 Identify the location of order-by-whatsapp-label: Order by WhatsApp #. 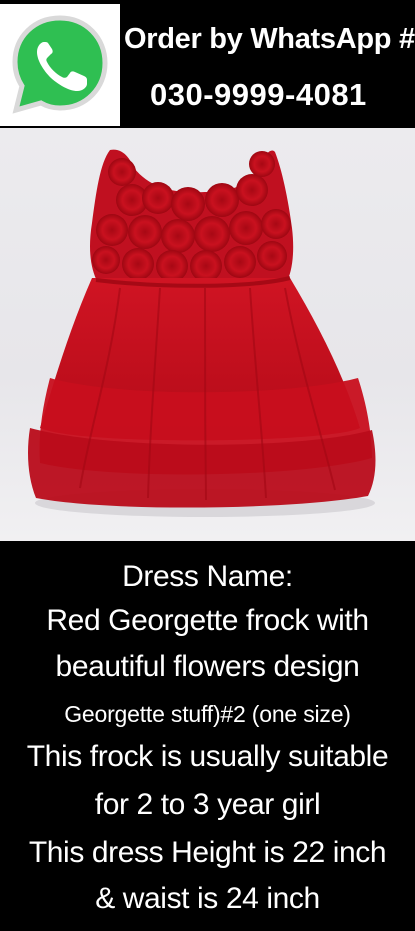
(269, 39).